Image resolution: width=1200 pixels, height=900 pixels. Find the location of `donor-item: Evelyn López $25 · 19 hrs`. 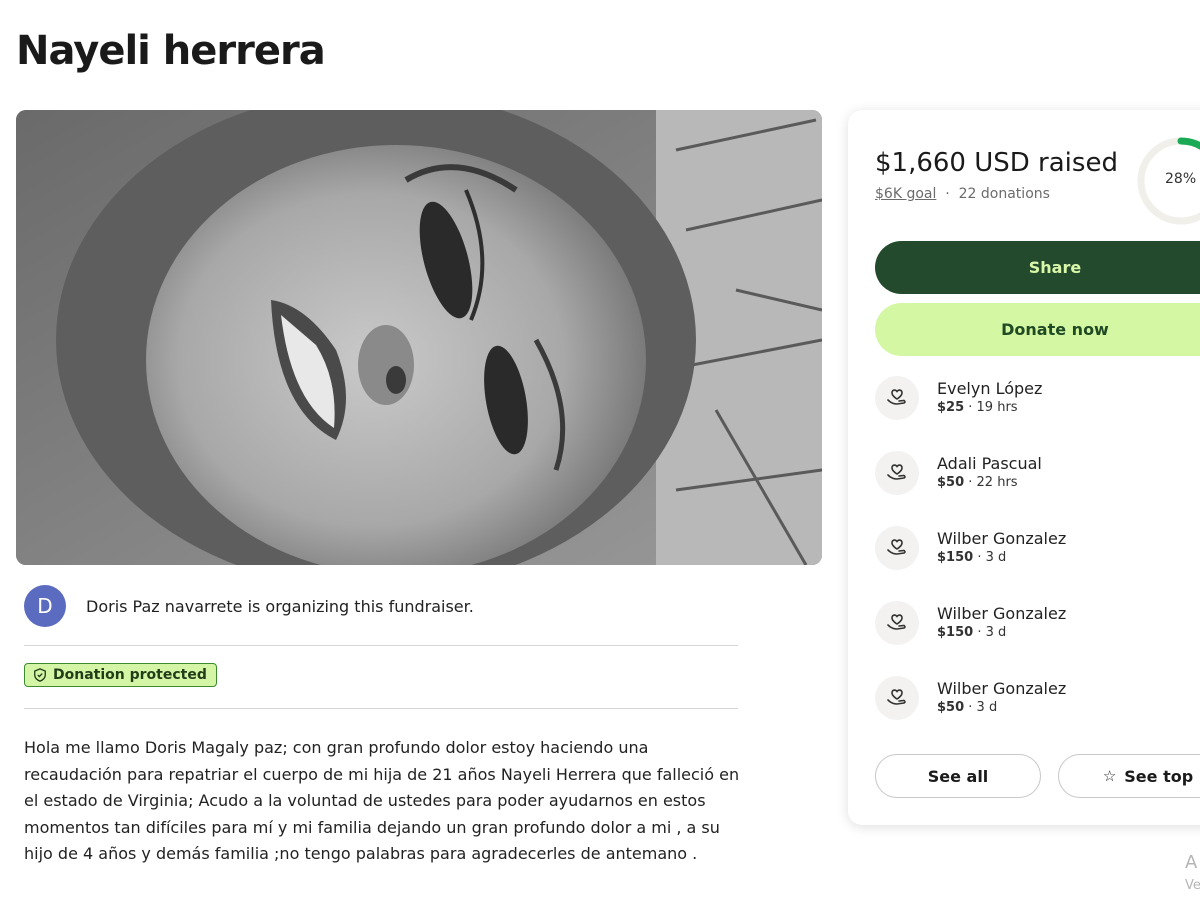

donor-item: Evelyn López $25 · 19 hrs is located at coordinates (1037, 398).